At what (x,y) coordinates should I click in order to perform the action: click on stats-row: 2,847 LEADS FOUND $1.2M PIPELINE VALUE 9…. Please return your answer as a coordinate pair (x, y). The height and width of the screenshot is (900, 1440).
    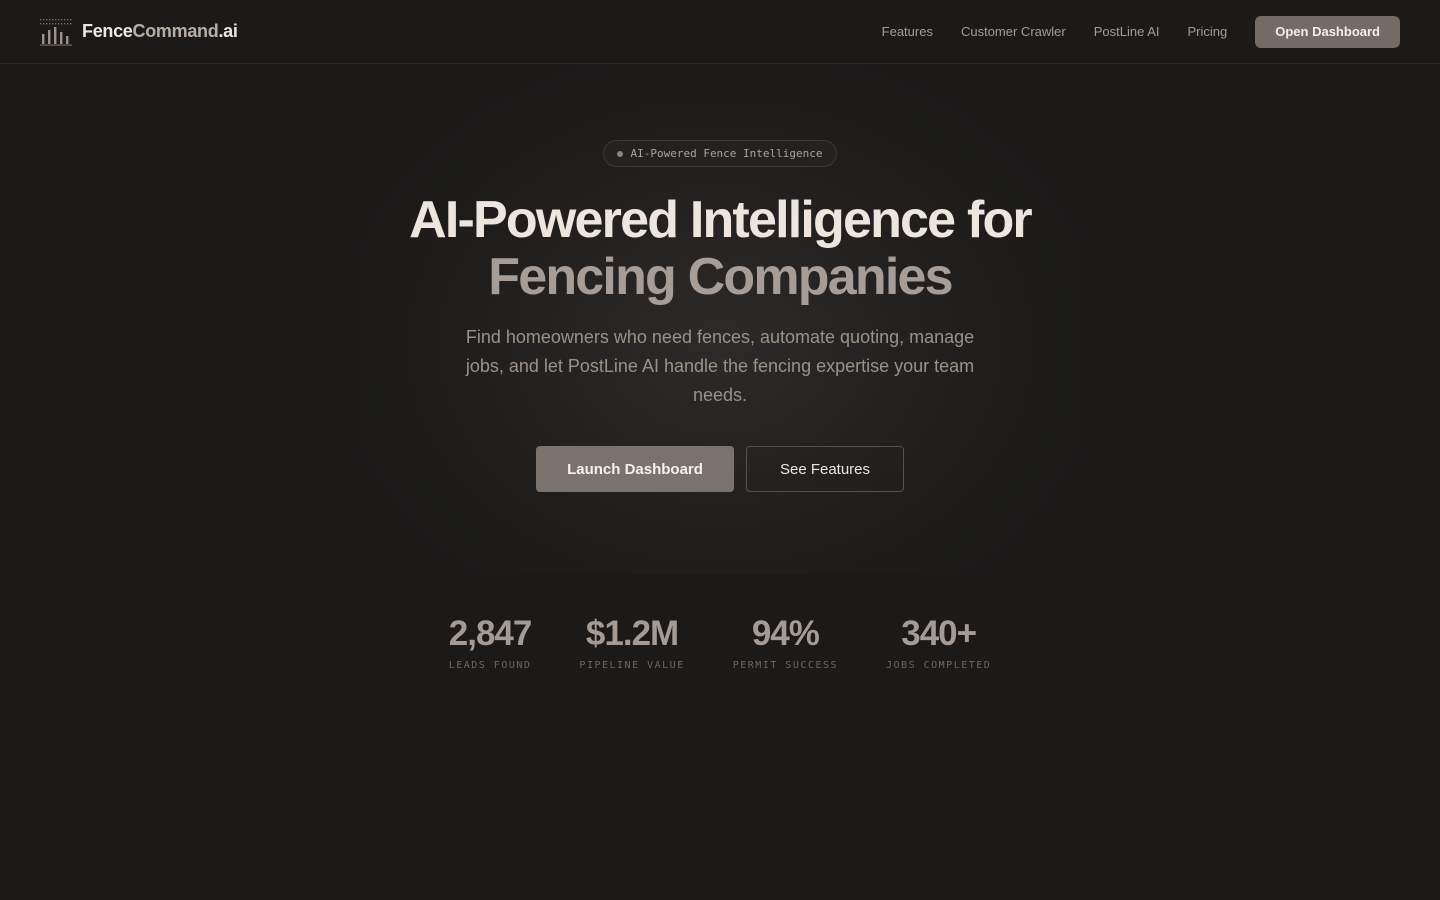
    Looking at the image, I should click on (720, 641).